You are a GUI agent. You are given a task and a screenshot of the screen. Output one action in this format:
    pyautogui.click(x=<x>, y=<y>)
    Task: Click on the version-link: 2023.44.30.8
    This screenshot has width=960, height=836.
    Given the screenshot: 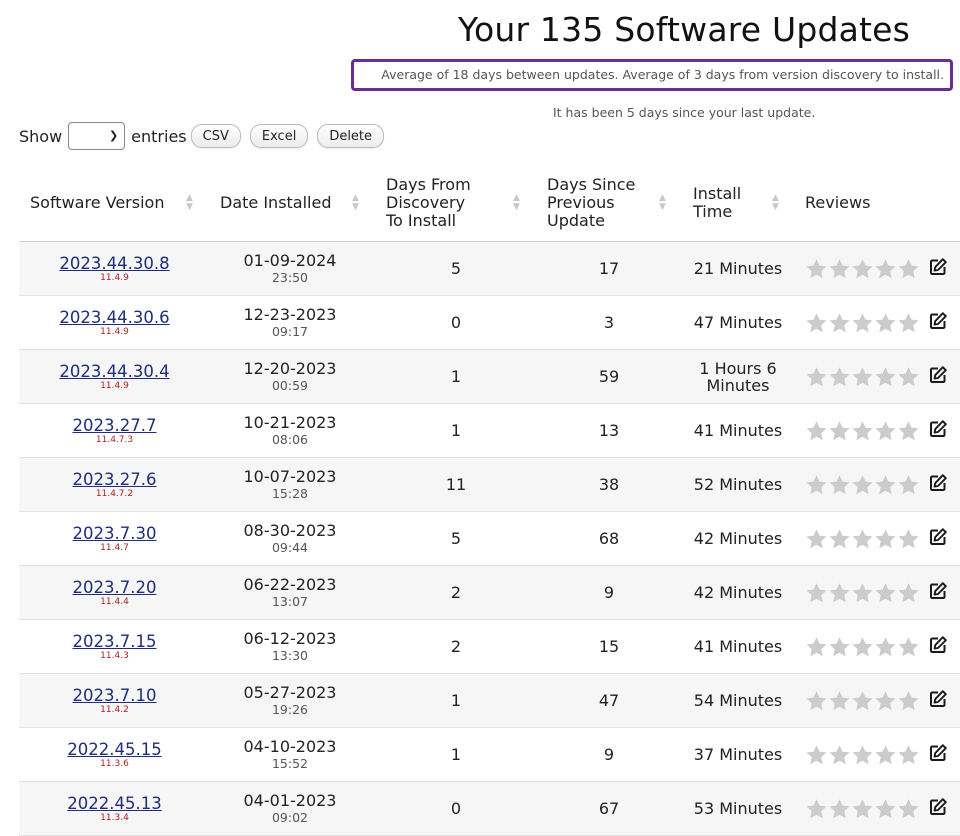 What is the action you would take?
    pyautogui.click(x=114, y=263)
    